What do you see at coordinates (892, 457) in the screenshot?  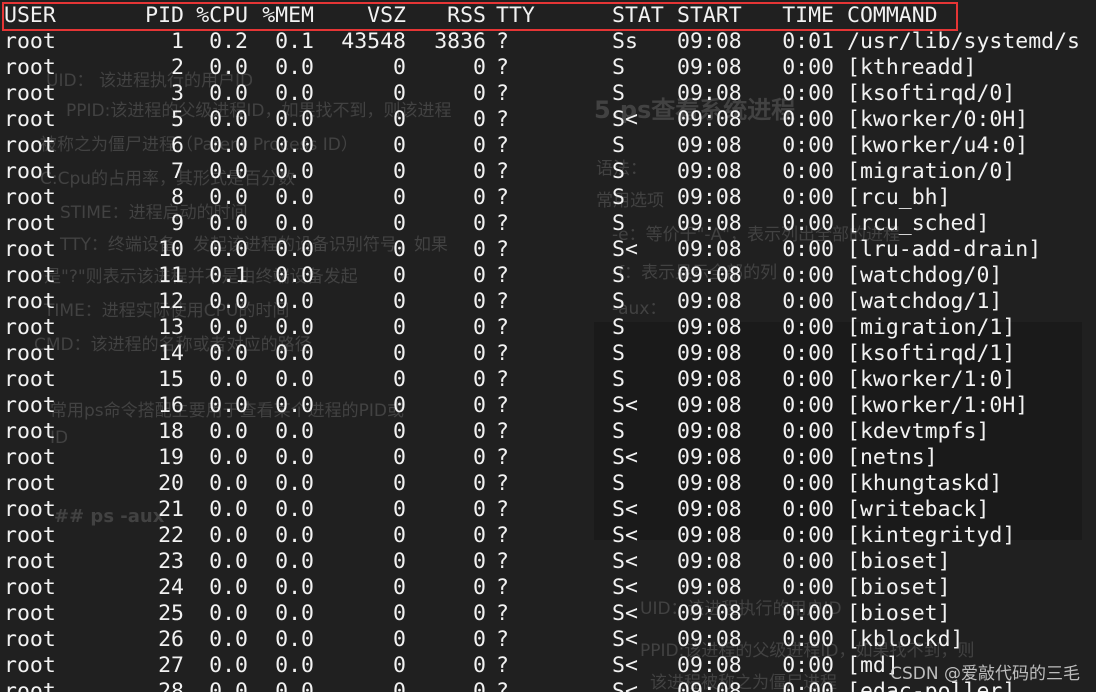 I see `cell-command: [netns]` at bounding box center [892, 457].